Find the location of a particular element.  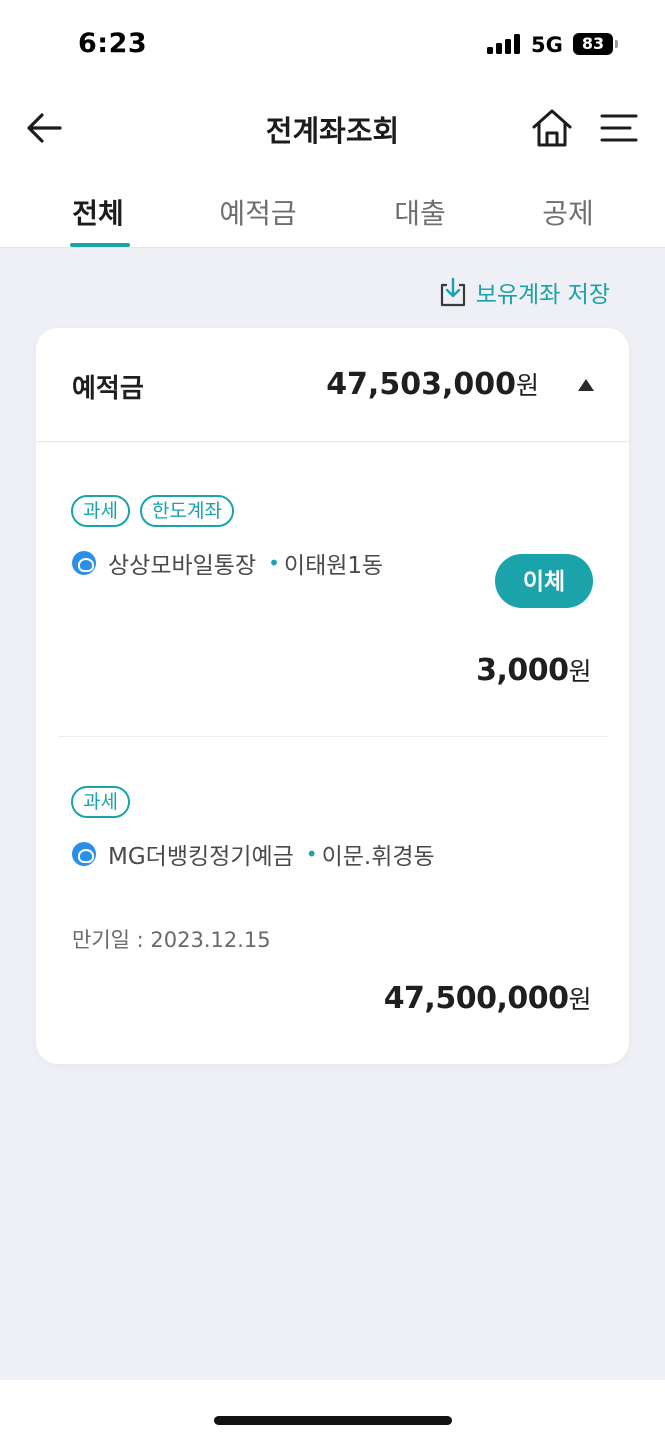

bottom-safe-area is located at coordinates (332, 1410).